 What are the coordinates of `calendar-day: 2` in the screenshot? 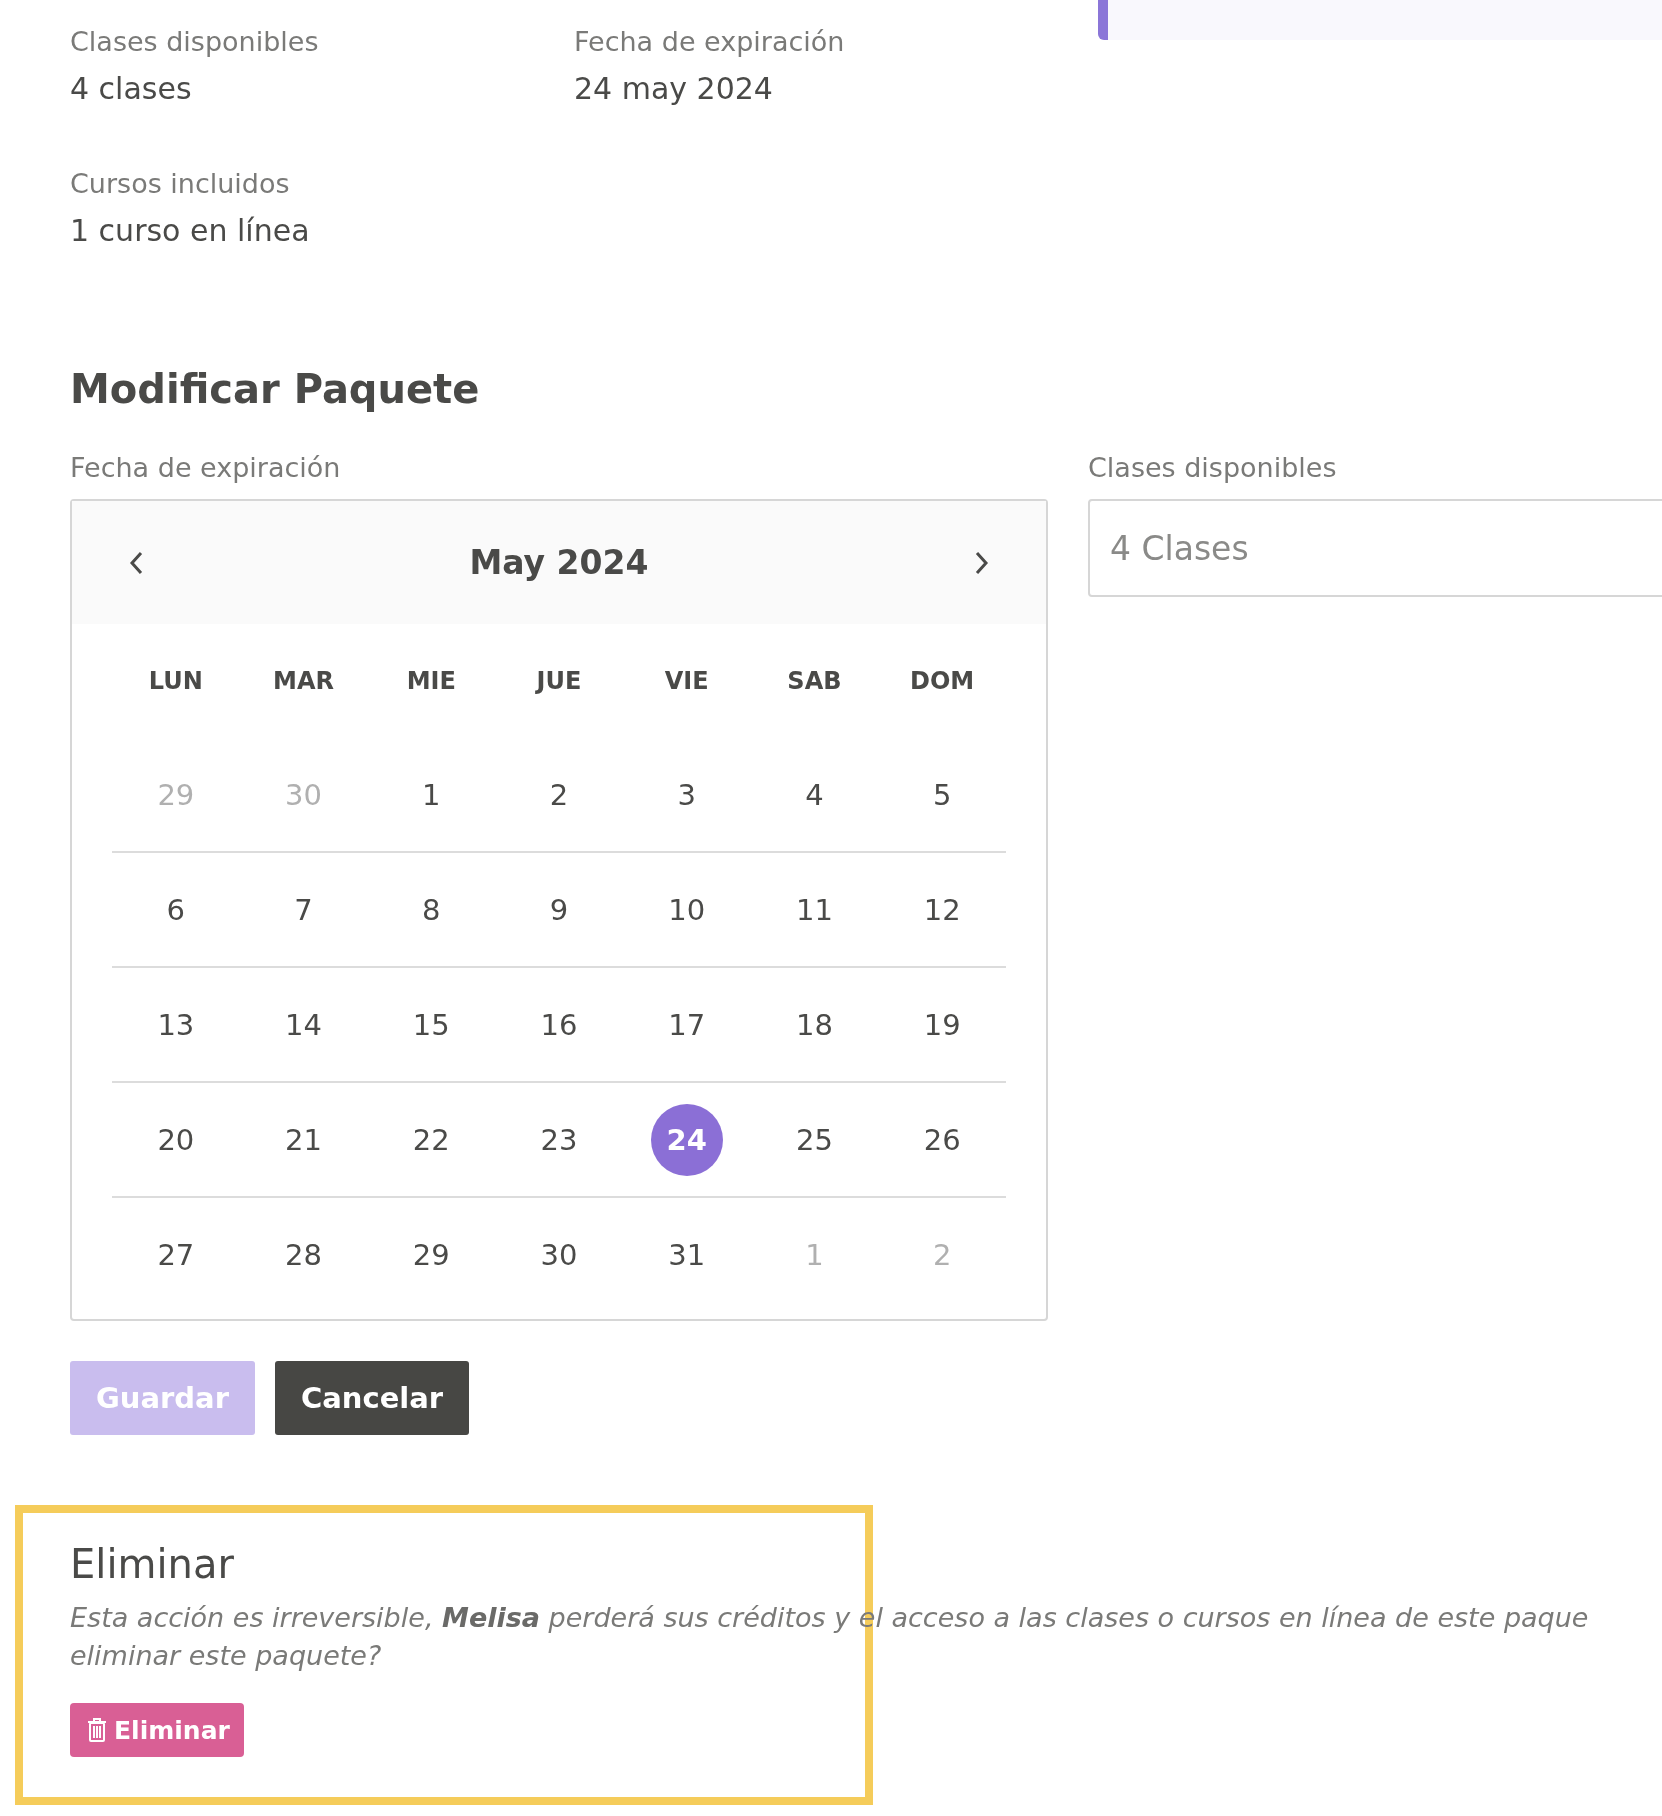 It's located at (559, 794).